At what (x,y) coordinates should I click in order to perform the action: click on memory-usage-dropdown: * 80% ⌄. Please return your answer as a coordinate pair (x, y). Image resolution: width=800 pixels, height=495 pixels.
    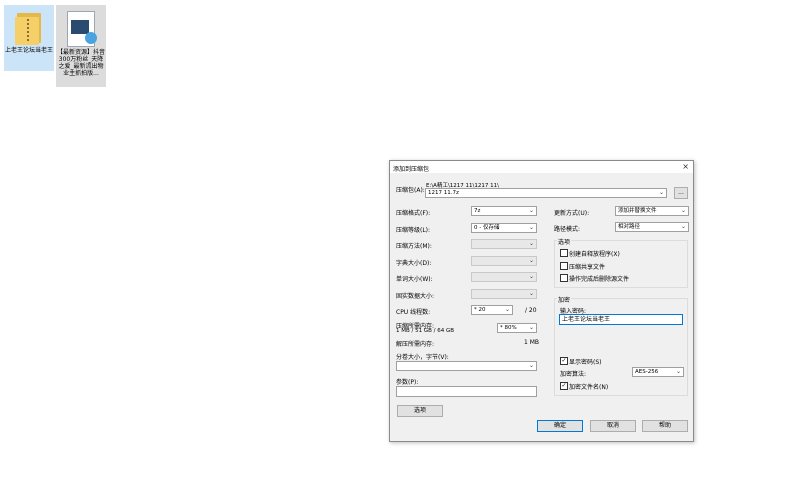
    Looking at the image, I should click on (517, 328).